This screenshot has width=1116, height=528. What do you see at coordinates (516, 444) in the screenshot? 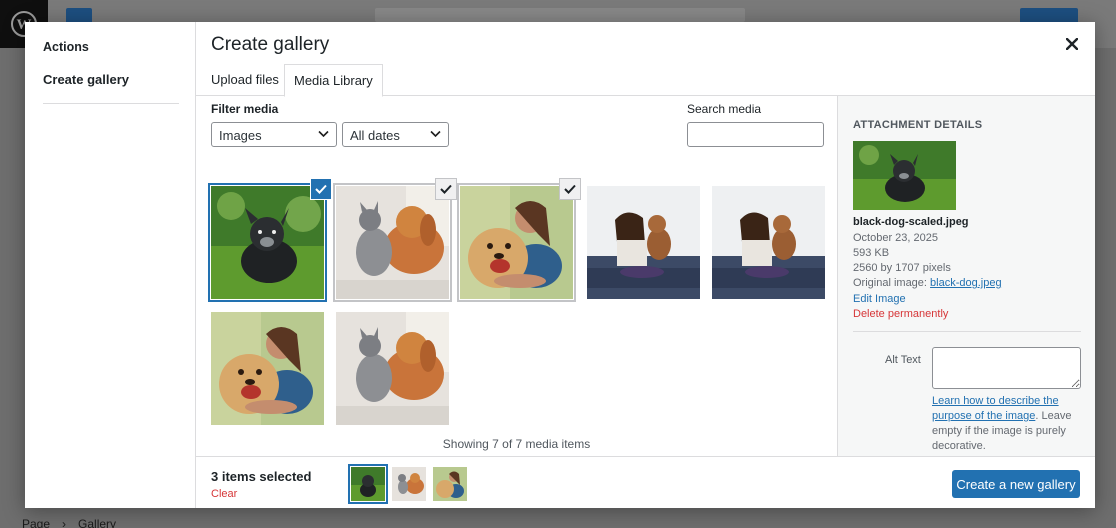
I see `media-count-text: Showing 7 of 7 media items` at bounding box center [516, 444].